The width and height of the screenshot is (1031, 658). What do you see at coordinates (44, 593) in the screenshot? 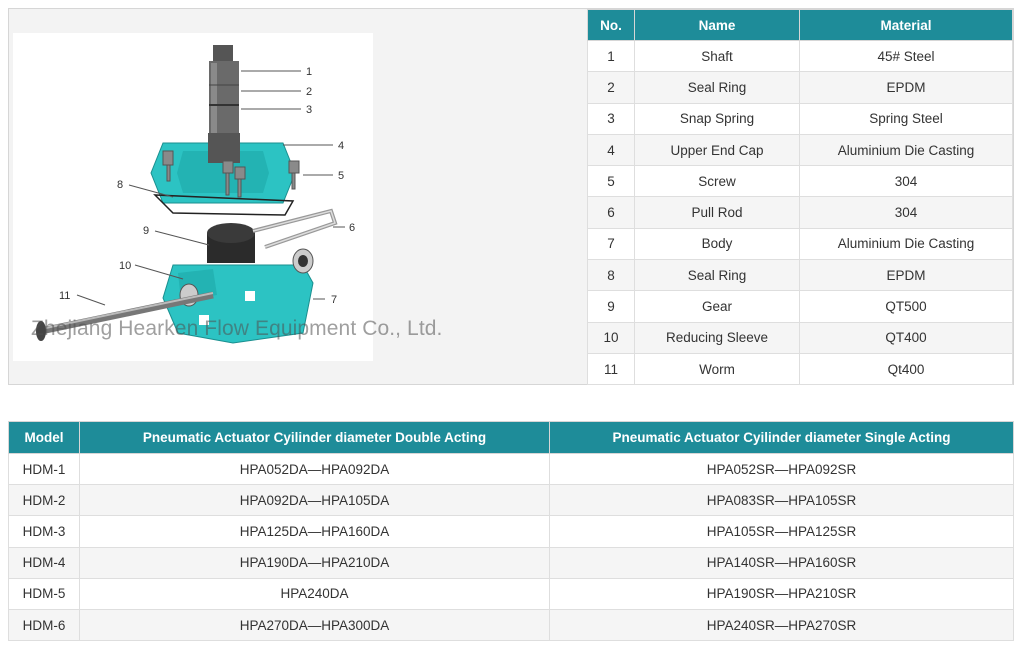
I see `cell-model: HDM-5` at bounding box center [44, 593].